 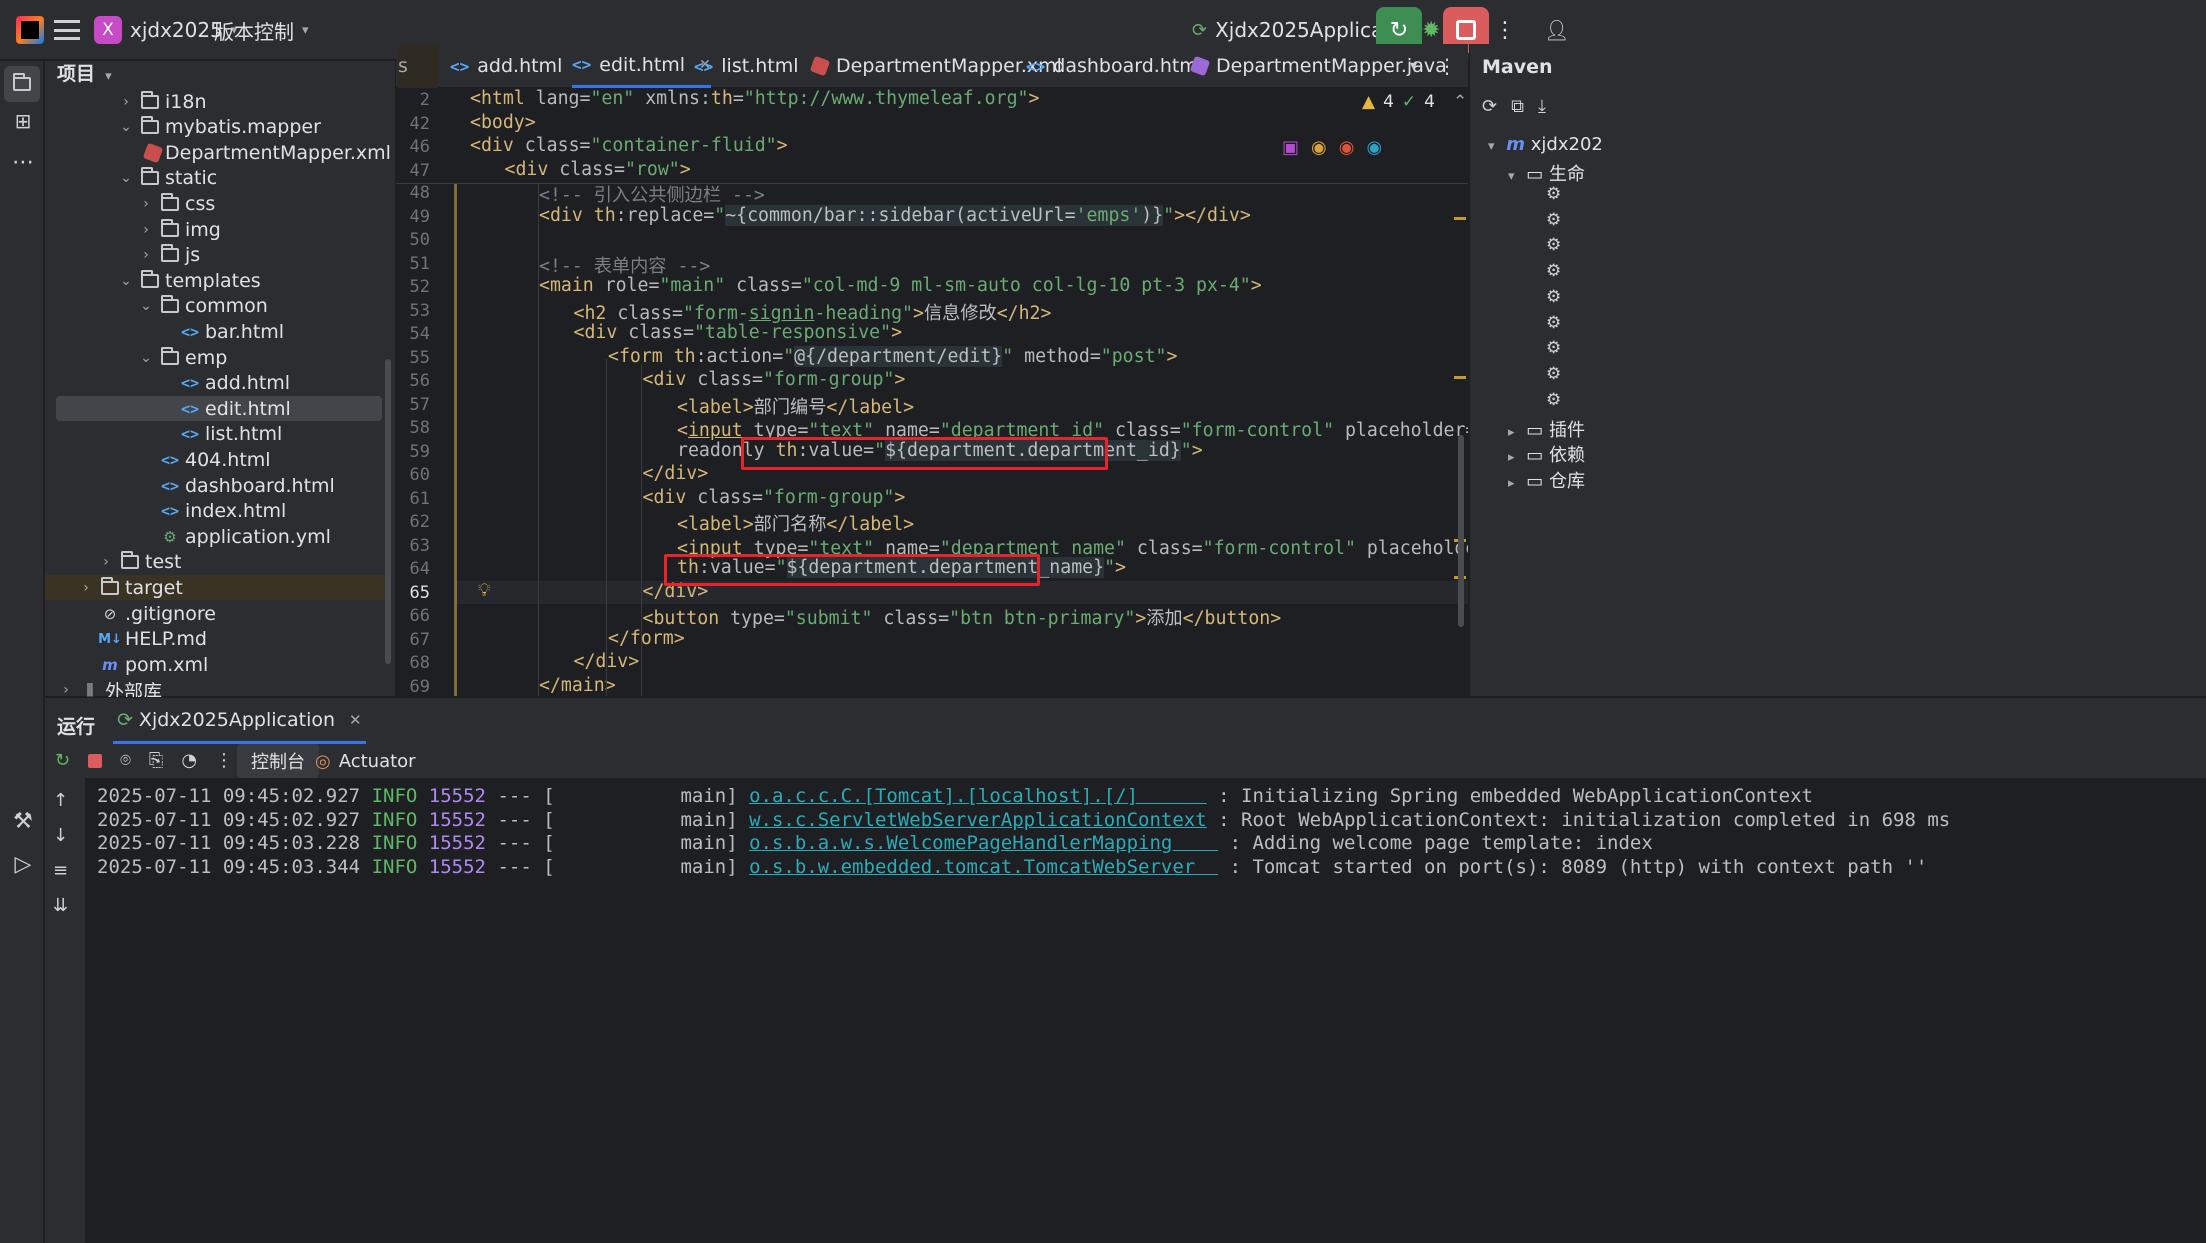 What do you see at coordinates (215, 485) in the screenshot?
I see `tree-item: <> dashboard.html` at bounding box center [215, 485].